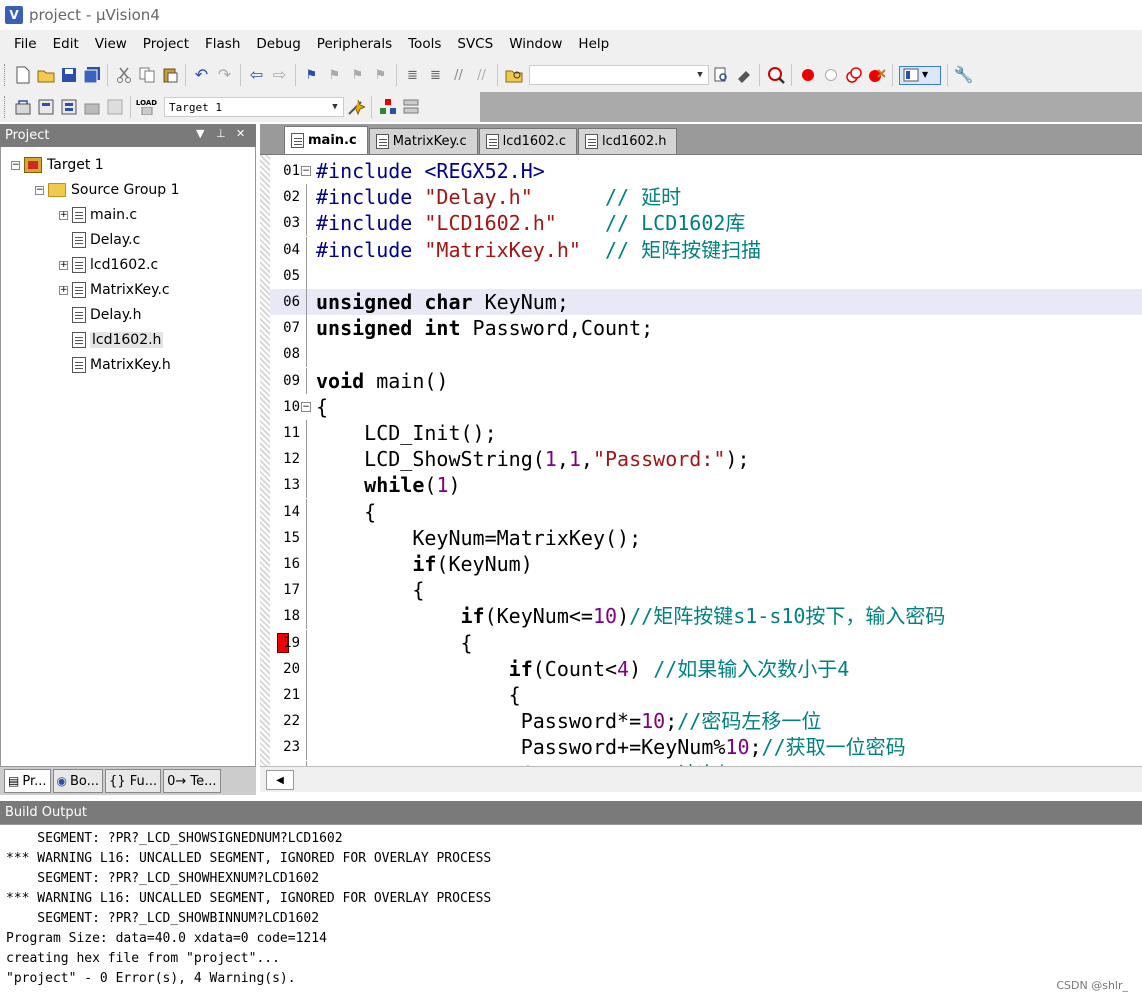 This screenshot has height=1002, width=1142. I want to click on cut-icon, so click(123, 75).